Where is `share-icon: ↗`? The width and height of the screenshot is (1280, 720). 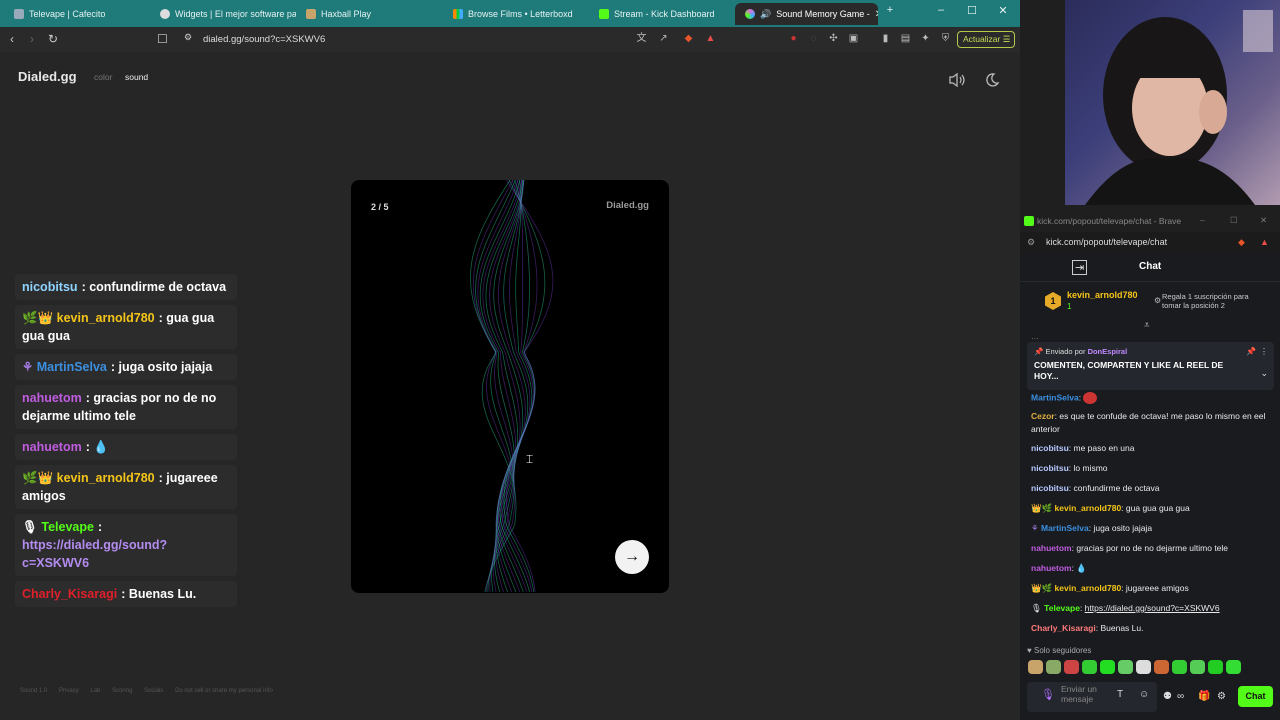 share-icon: ↗ is located at coordinates (663, 38).